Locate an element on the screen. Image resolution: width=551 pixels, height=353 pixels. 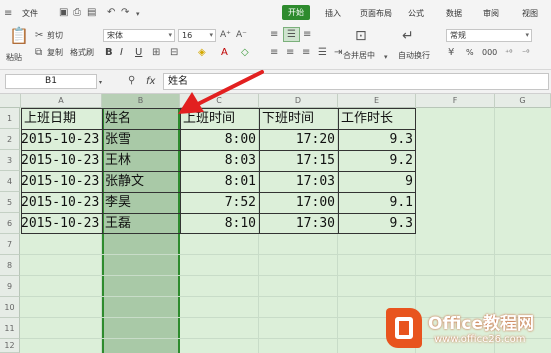
name-box-dropdown-icon: ▾ is located at coordinates (100, 83).